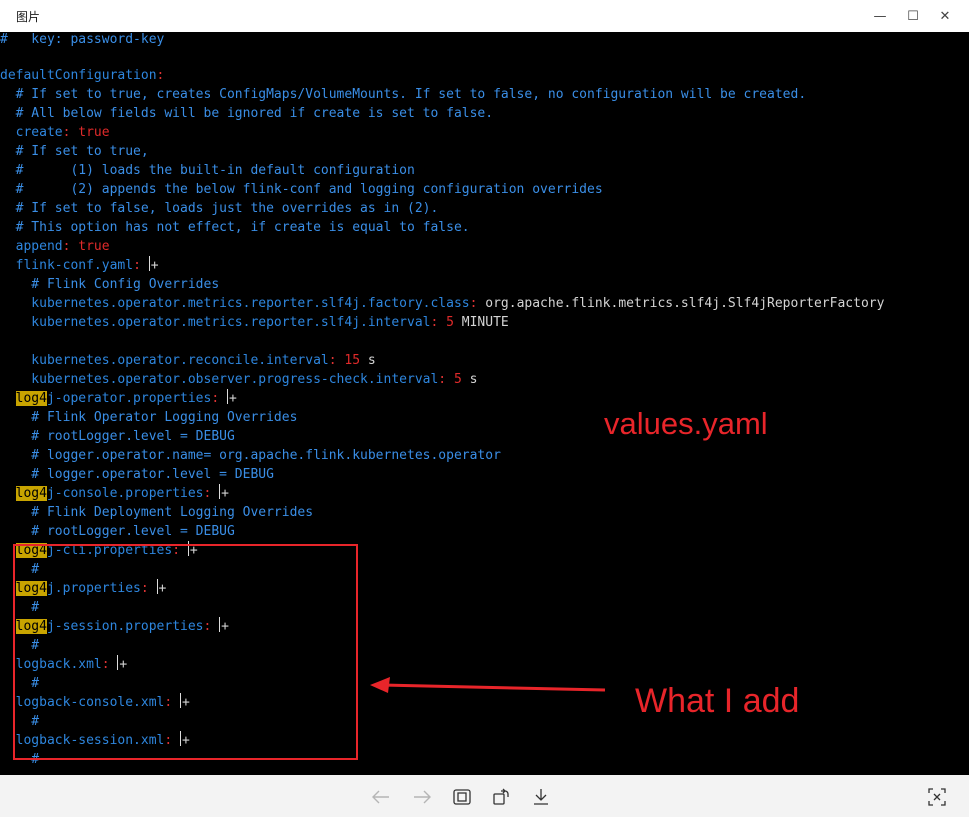 This screenshot has height=817, width=969. Describe the element at coordinates (717, 701) in the screenshot. I see `annotation-note: What I add` at that location.